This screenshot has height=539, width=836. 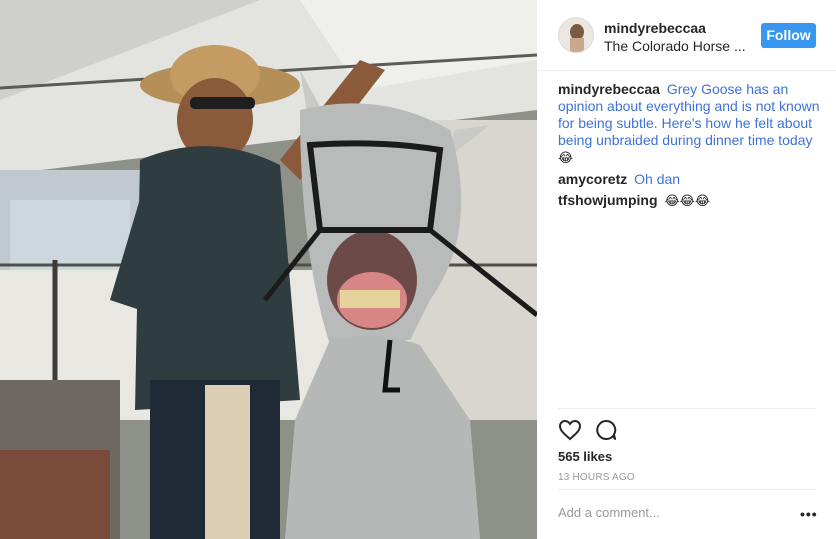 What do you see at coordinates (608, 200) in the screenshot?
I see `comment-username: tfshowjumping` at bounding box center [608, 200].